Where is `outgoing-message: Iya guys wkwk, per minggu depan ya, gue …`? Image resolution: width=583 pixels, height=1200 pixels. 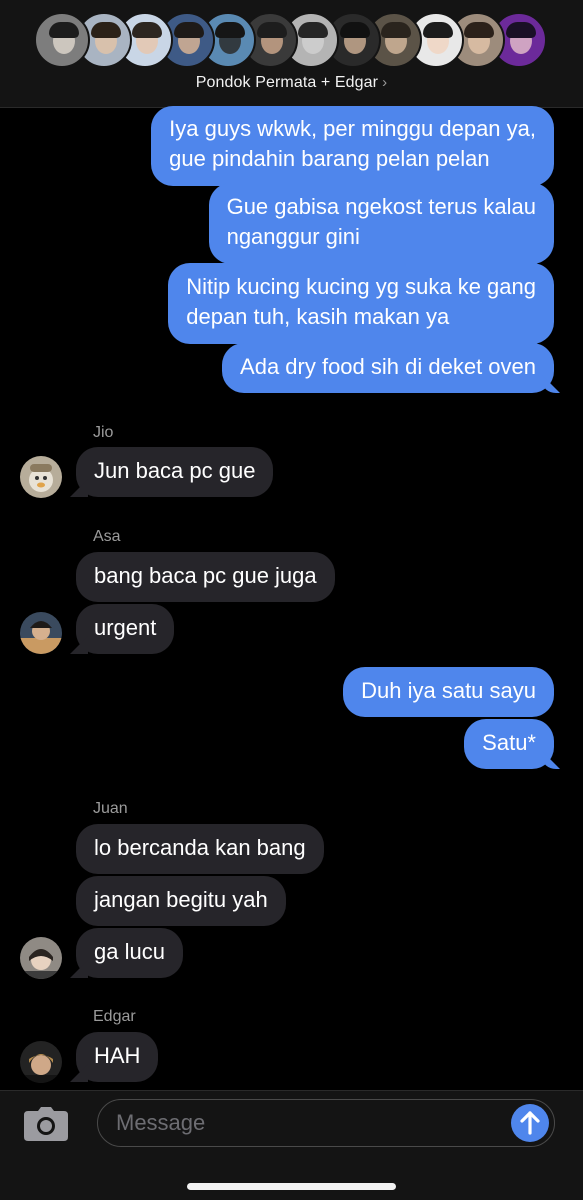 outgoing-message: Iya guys wkwk, per minggu depan ya, gue … is located at coordinates (352, 146).